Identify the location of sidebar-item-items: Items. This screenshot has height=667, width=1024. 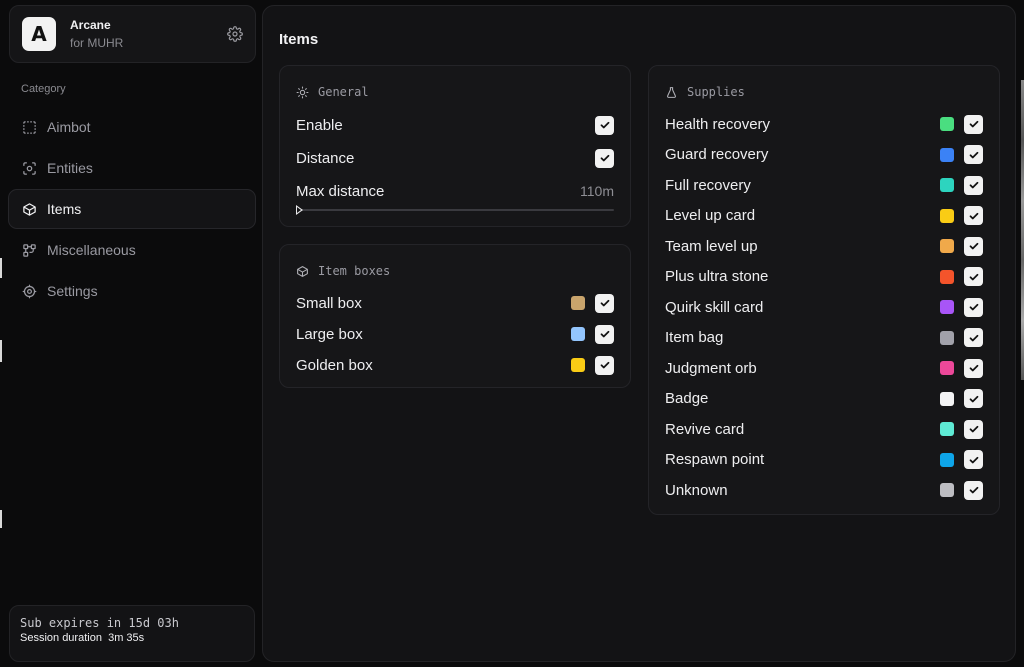
(132, 209).